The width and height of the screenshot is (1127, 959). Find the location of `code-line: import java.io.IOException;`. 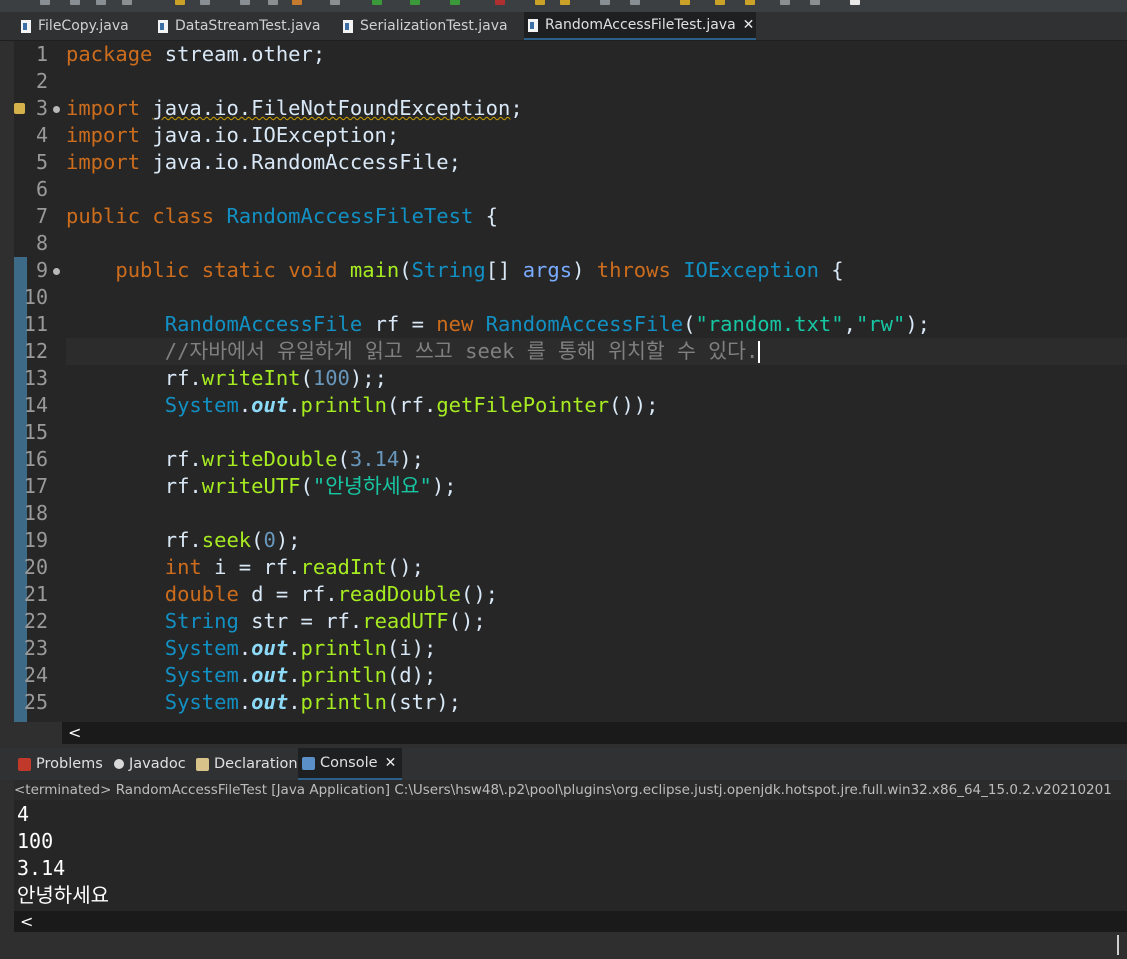

code-line: import java.io.IOException; is located at coordinates (233, 135).